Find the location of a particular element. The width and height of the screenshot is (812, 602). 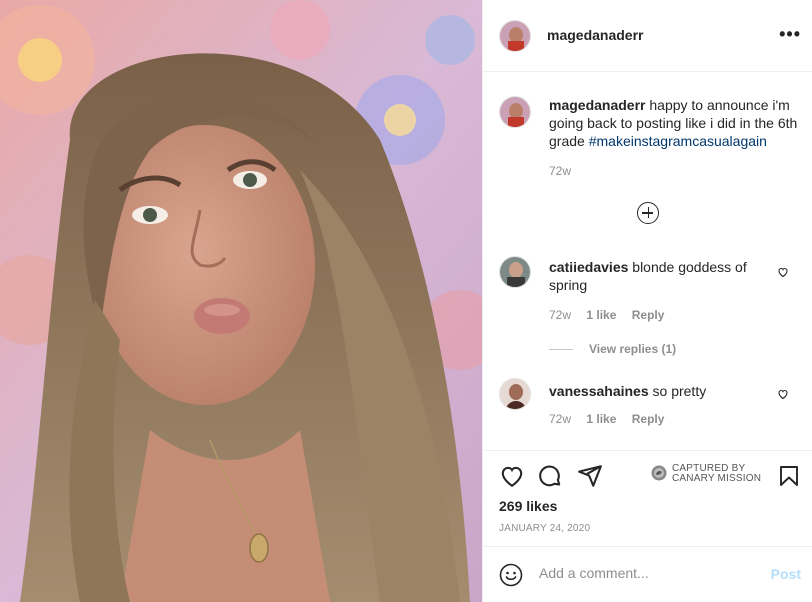

comment-body: catiiedavies blonde goddess of spring is located at coordinates (659, 276).